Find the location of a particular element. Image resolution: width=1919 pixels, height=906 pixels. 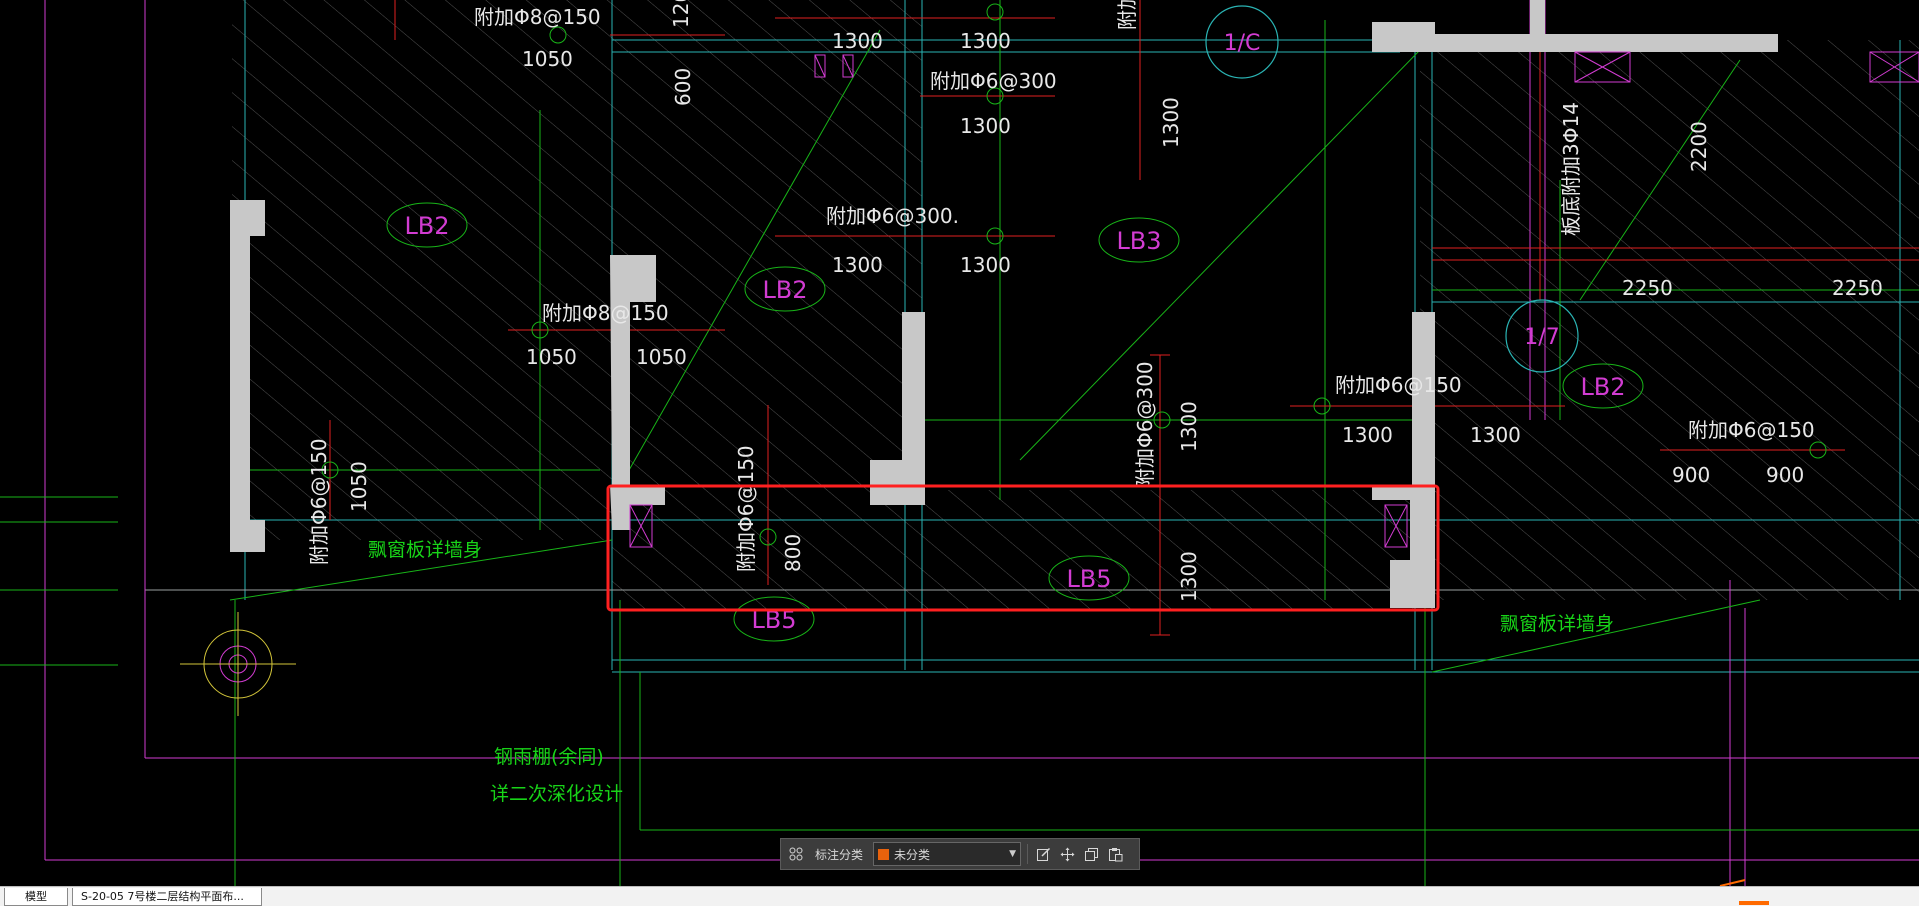

slab-tag-lb3: LB3 is located at coordinates (1138, 241).